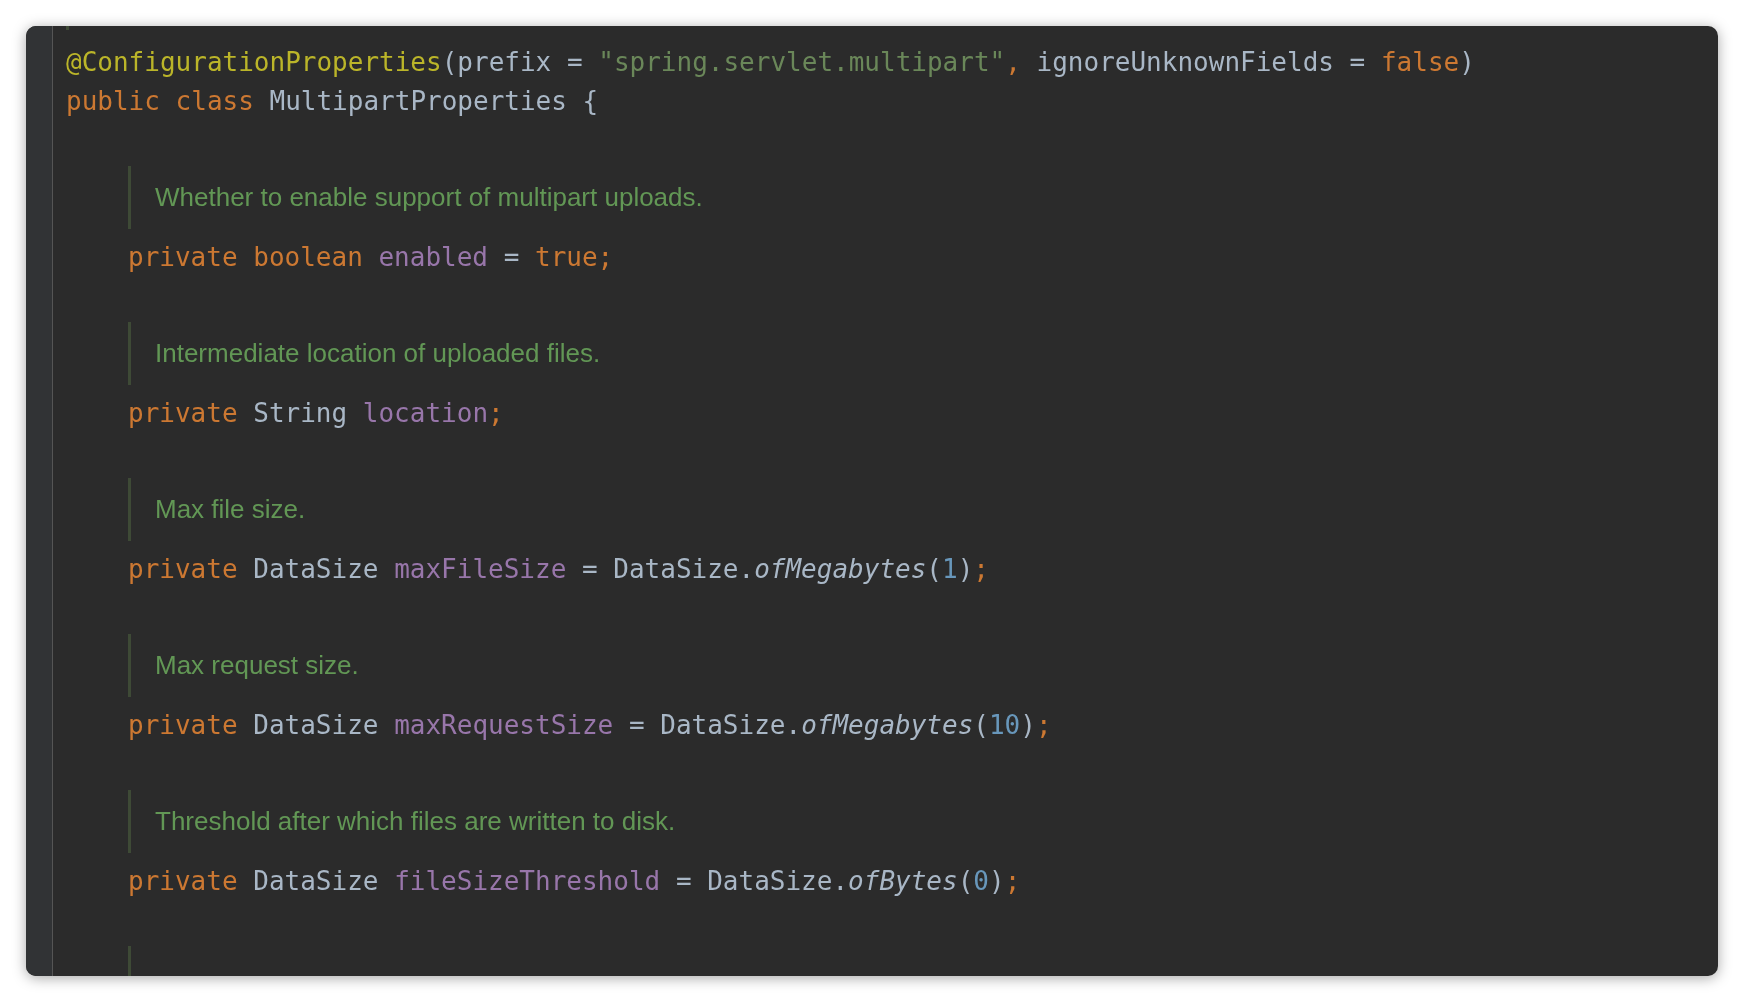  What do you see at coordinates (332, 101) in the screenshot?
I see `code-line: public class MultipartProperties {` at bounding box center [332, 101].